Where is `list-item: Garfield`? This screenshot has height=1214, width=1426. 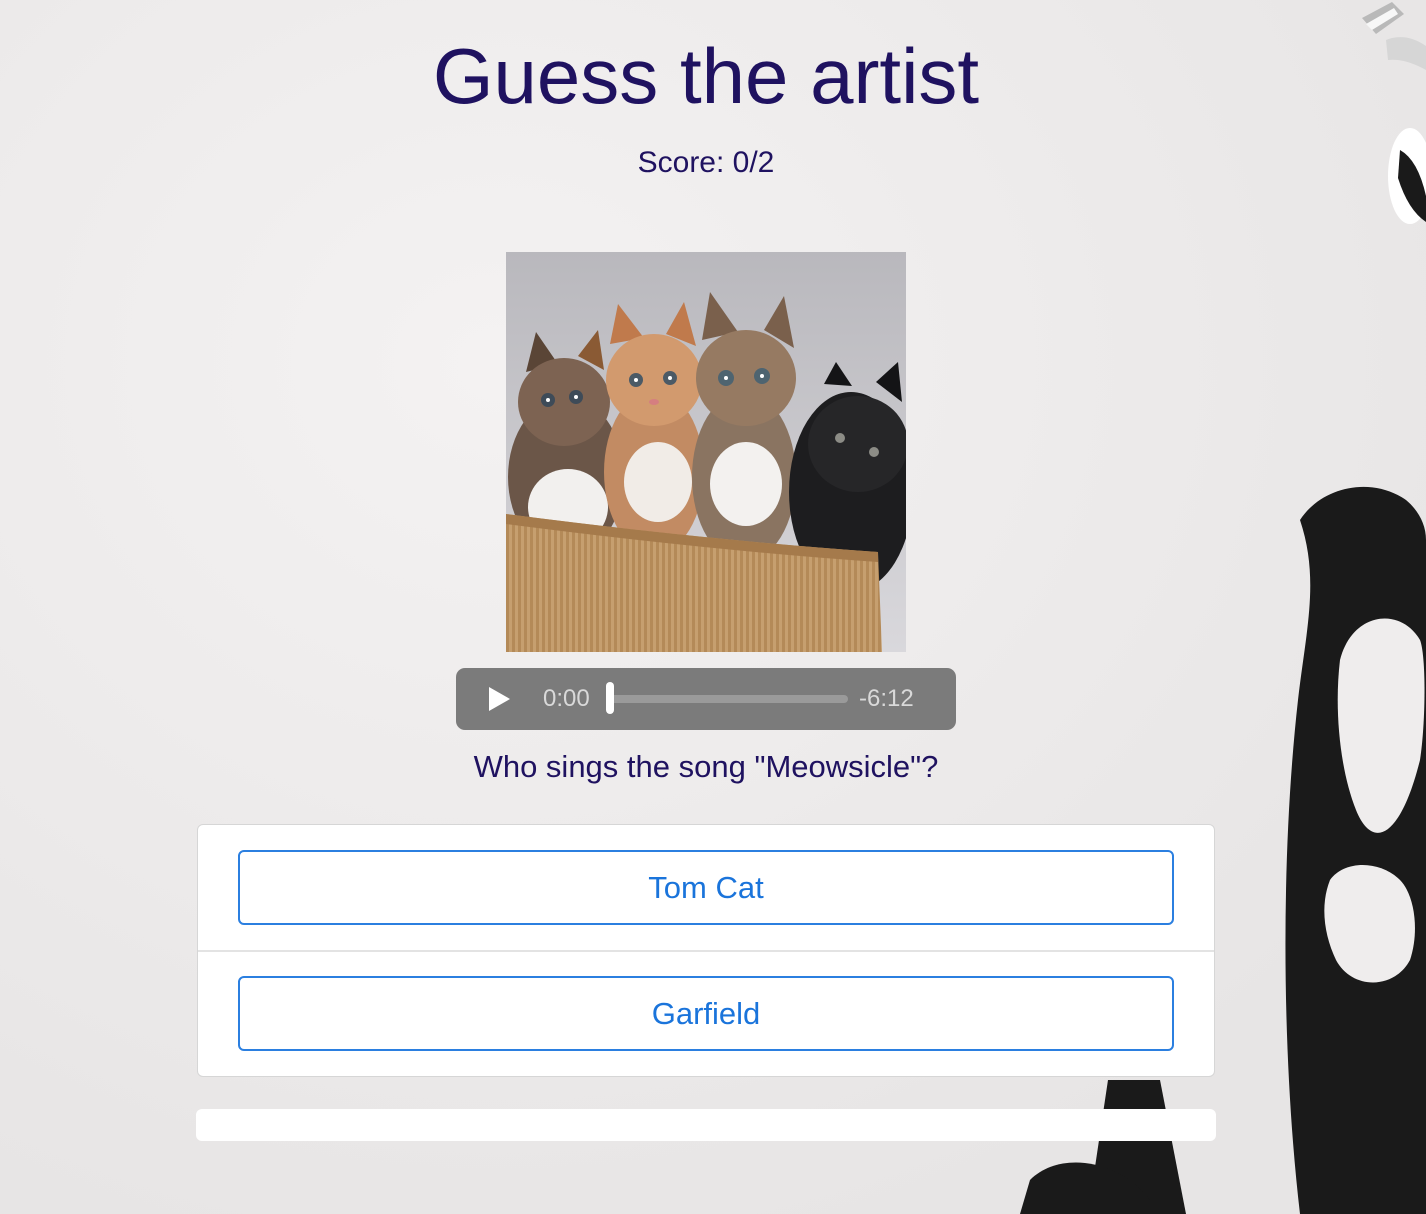
list-item: Garfield is located at coordinates (706, 1013).